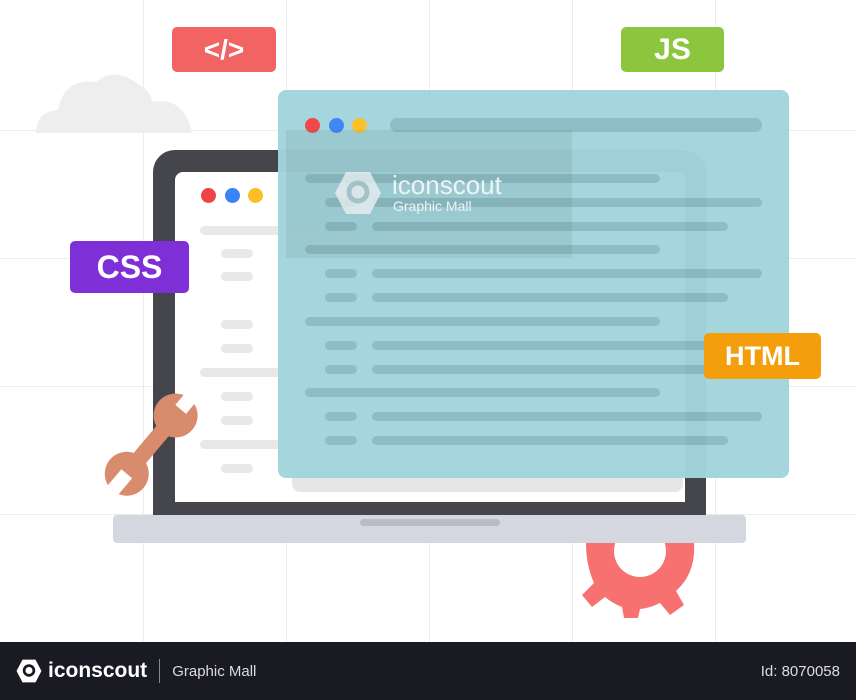 This screenshot has width=856, height=700. What do you see at coordinates (432, 206) in the screenshot?
I see `watermark-sub: Graphic Mall` at bounding box center [432, 206].